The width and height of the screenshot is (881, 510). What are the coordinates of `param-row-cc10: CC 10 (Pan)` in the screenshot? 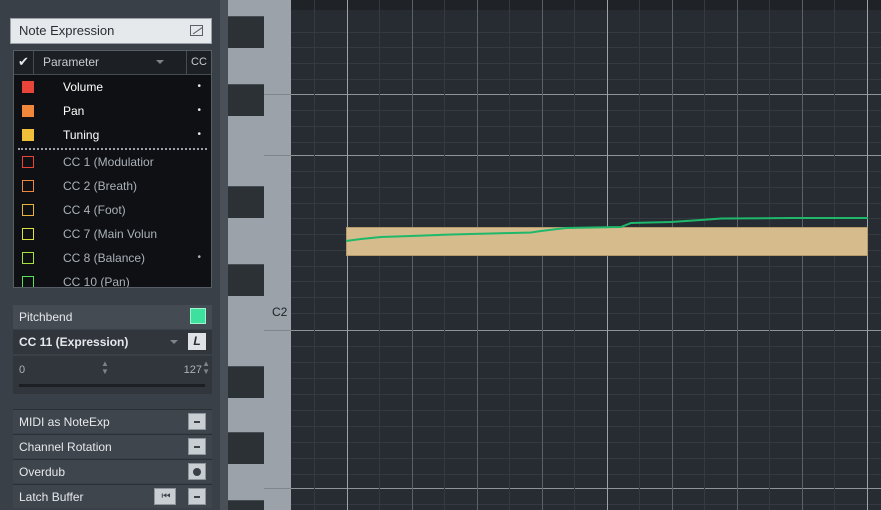 It's located at (112, 279).